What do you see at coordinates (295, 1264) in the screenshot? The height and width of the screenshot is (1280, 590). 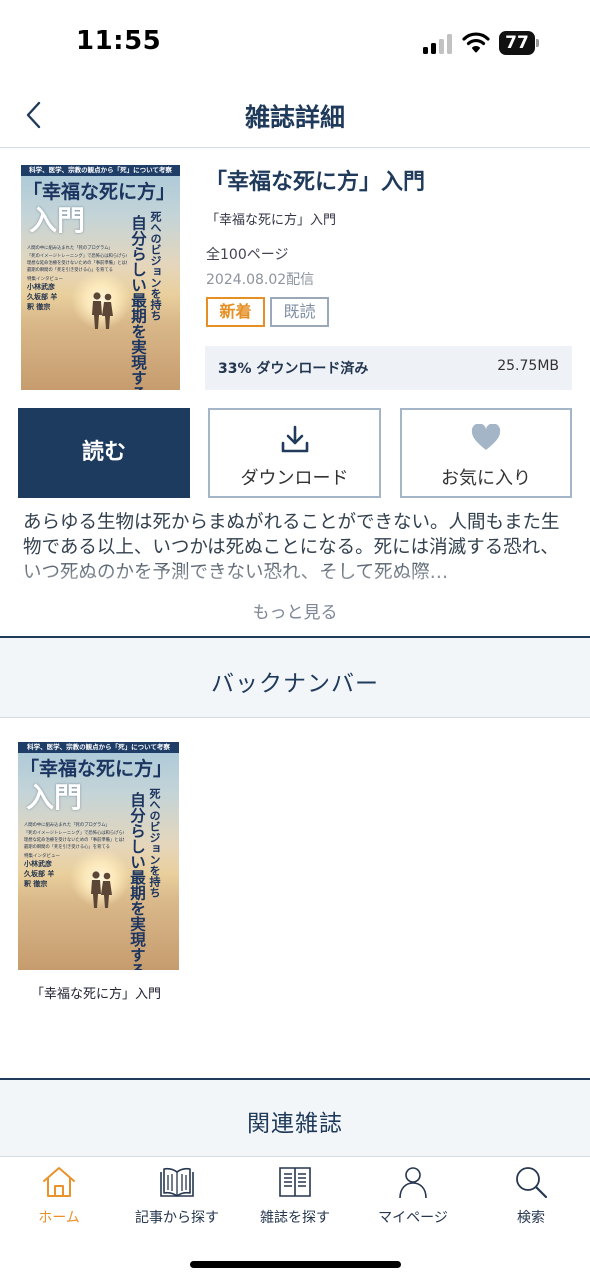 I see `home-indicator` at bounding box center [295, 1264].